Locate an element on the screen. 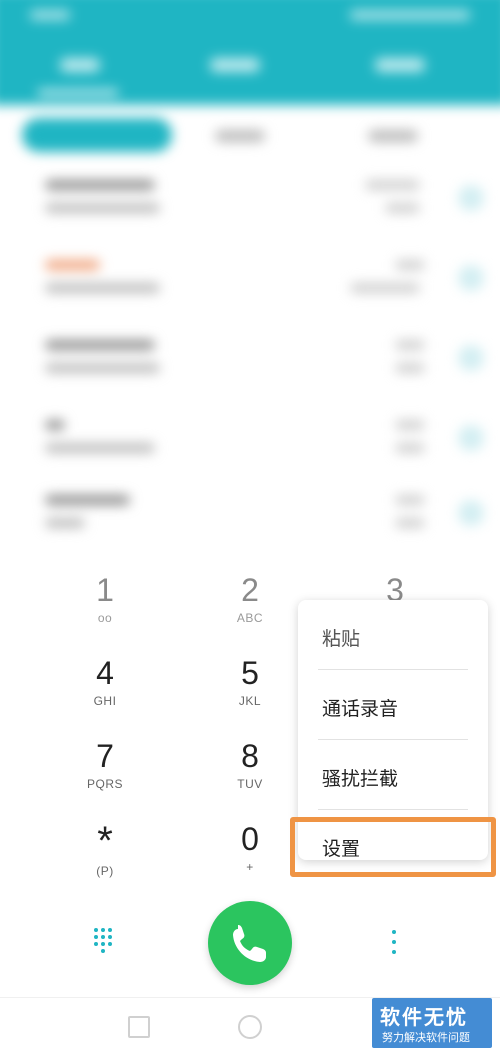  menu-item-call-recording: 通话录音 is located at coordinates (393, 705).